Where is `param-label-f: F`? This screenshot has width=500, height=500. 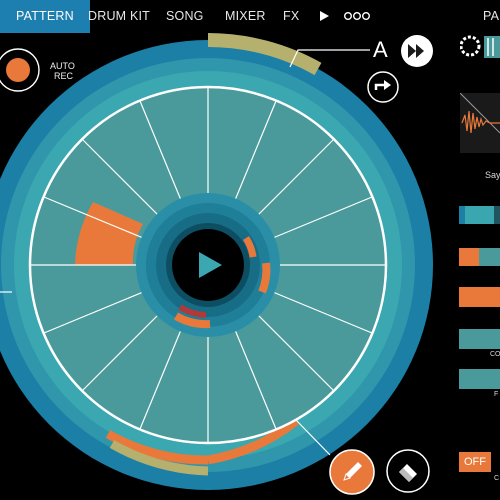 param-label-f: F is located at coordinates (496, 394).